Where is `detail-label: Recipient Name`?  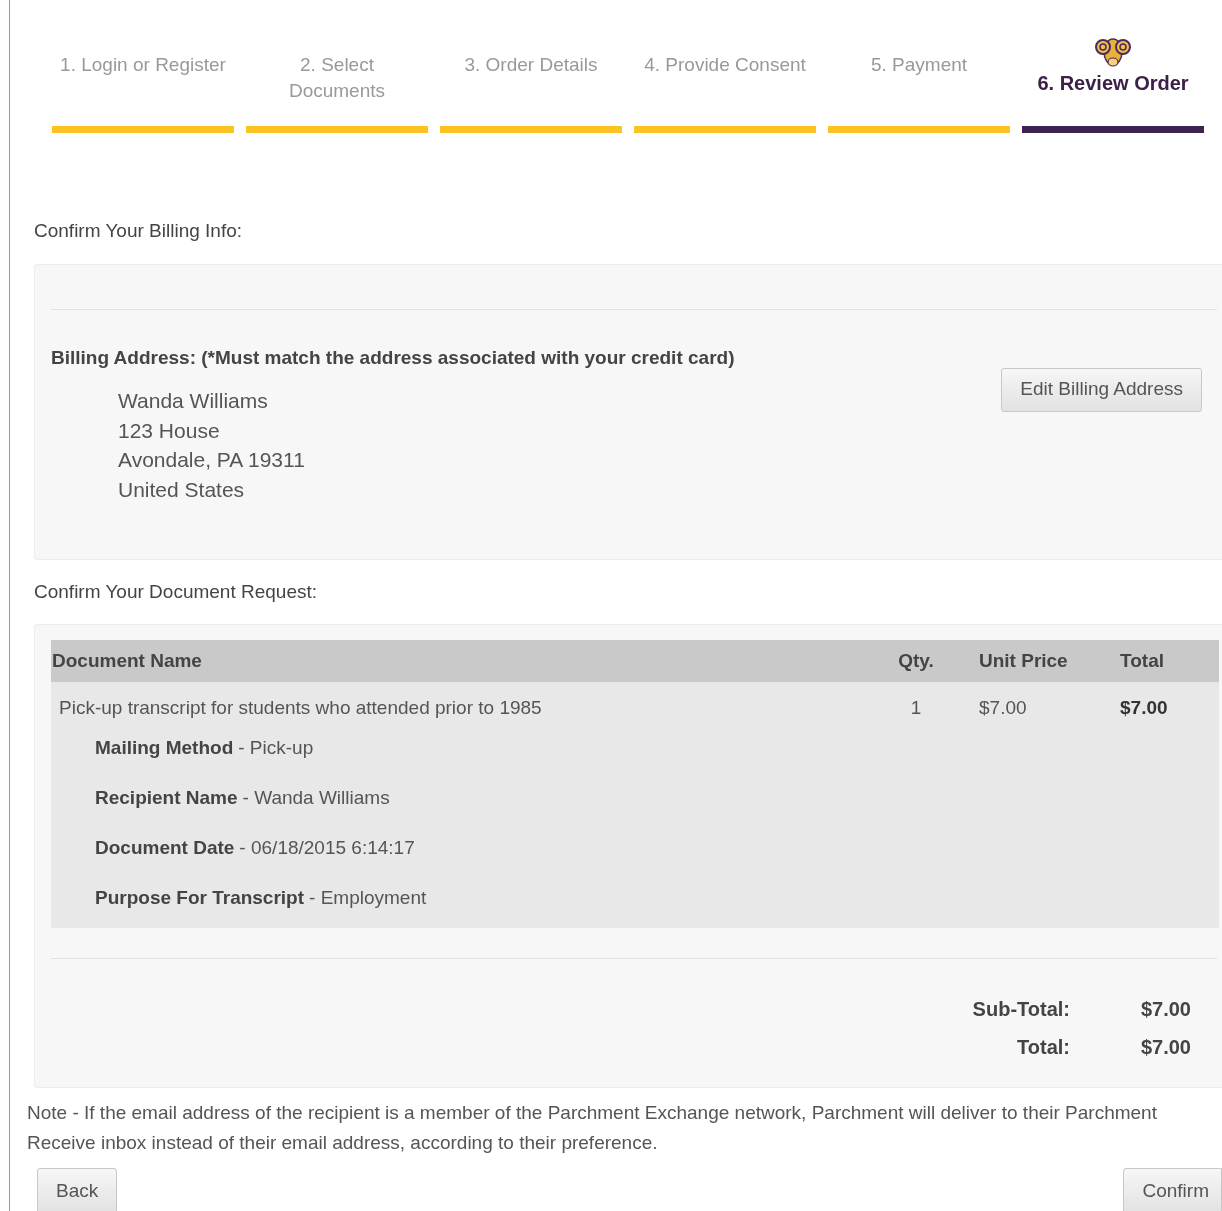 detail-label: Recipient Name is located at coordinates (166, 798).